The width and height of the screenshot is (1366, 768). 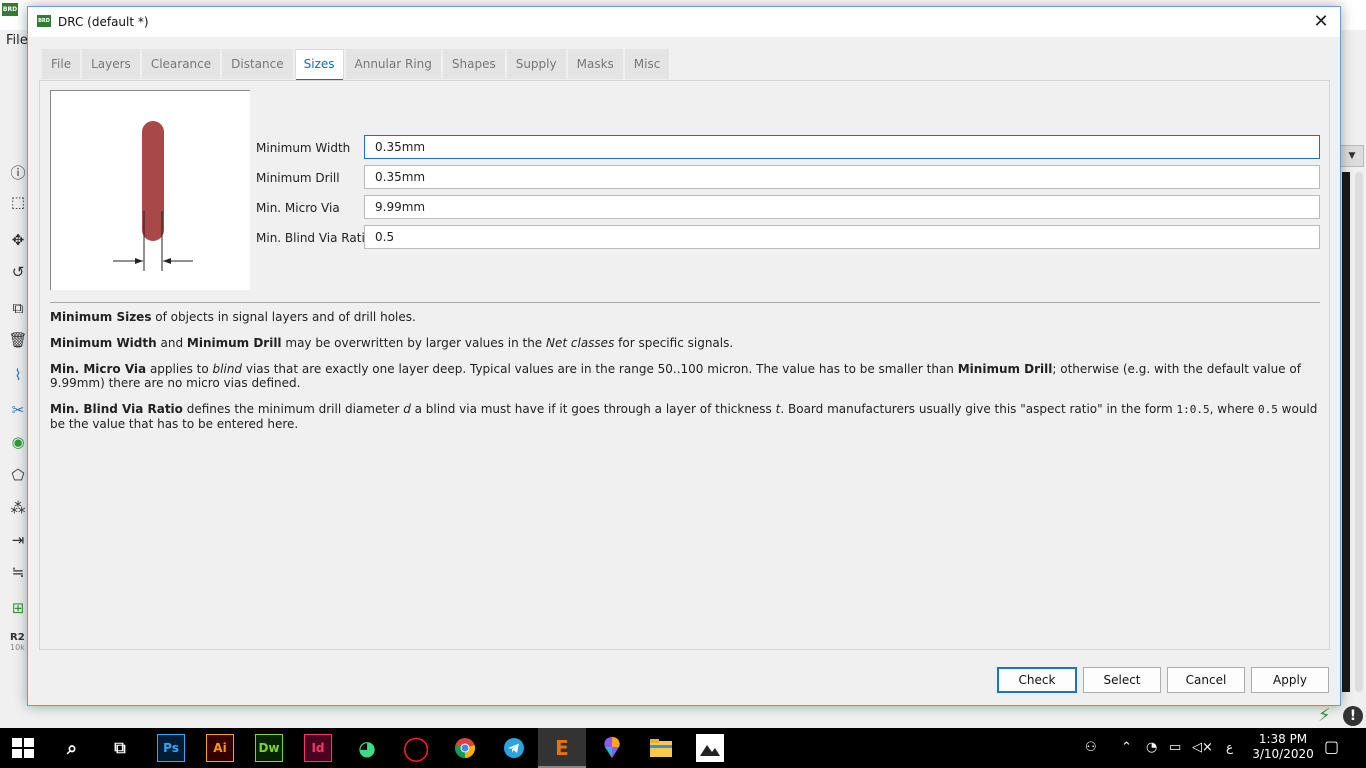 What do you see at coordinates (61, 64) in the screenshot?
I see `tab-file: File` at bounding box center [61, 64].